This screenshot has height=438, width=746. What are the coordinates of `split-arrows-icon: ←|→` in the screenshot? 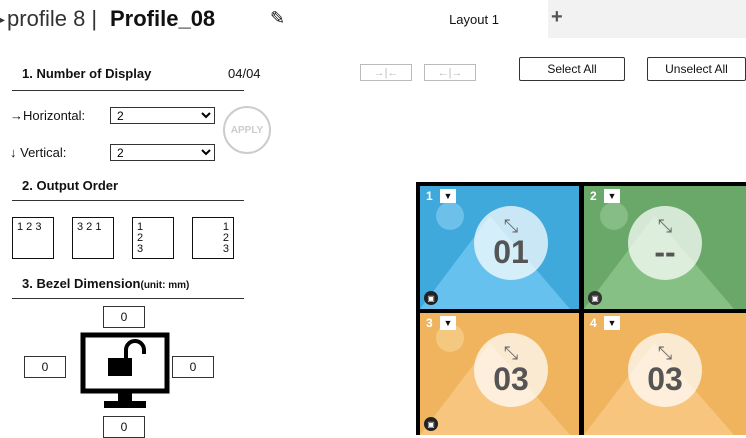 It's located at (450, 72).